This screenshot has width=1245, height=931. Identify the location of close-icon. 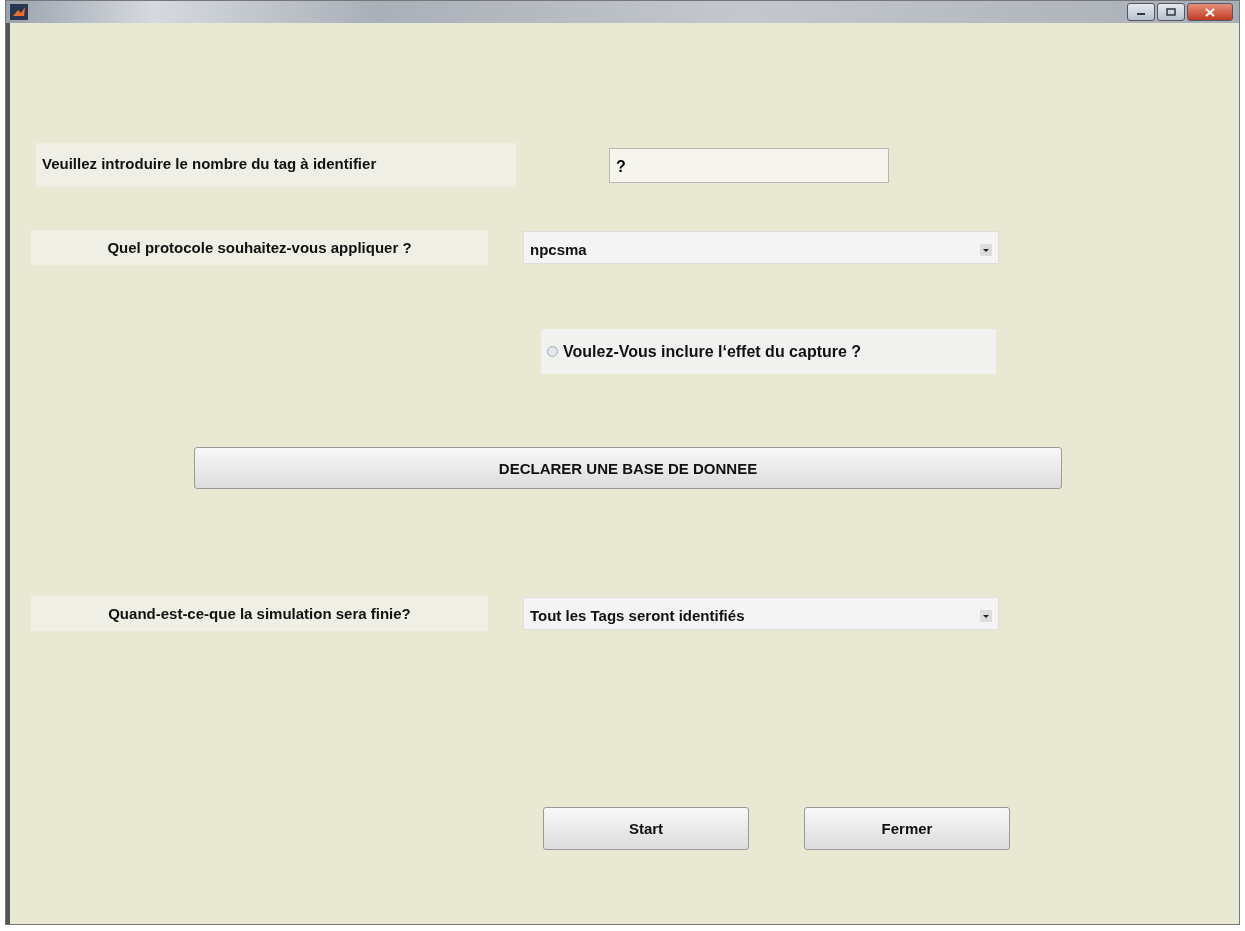
(1210, 12).